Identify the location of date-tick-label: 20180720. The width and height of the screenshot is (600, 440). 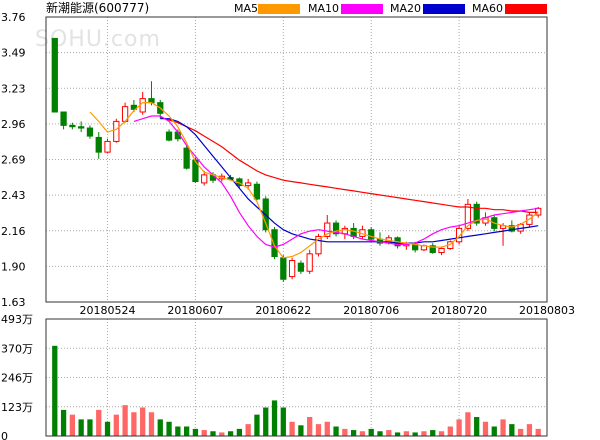
(459, 310).